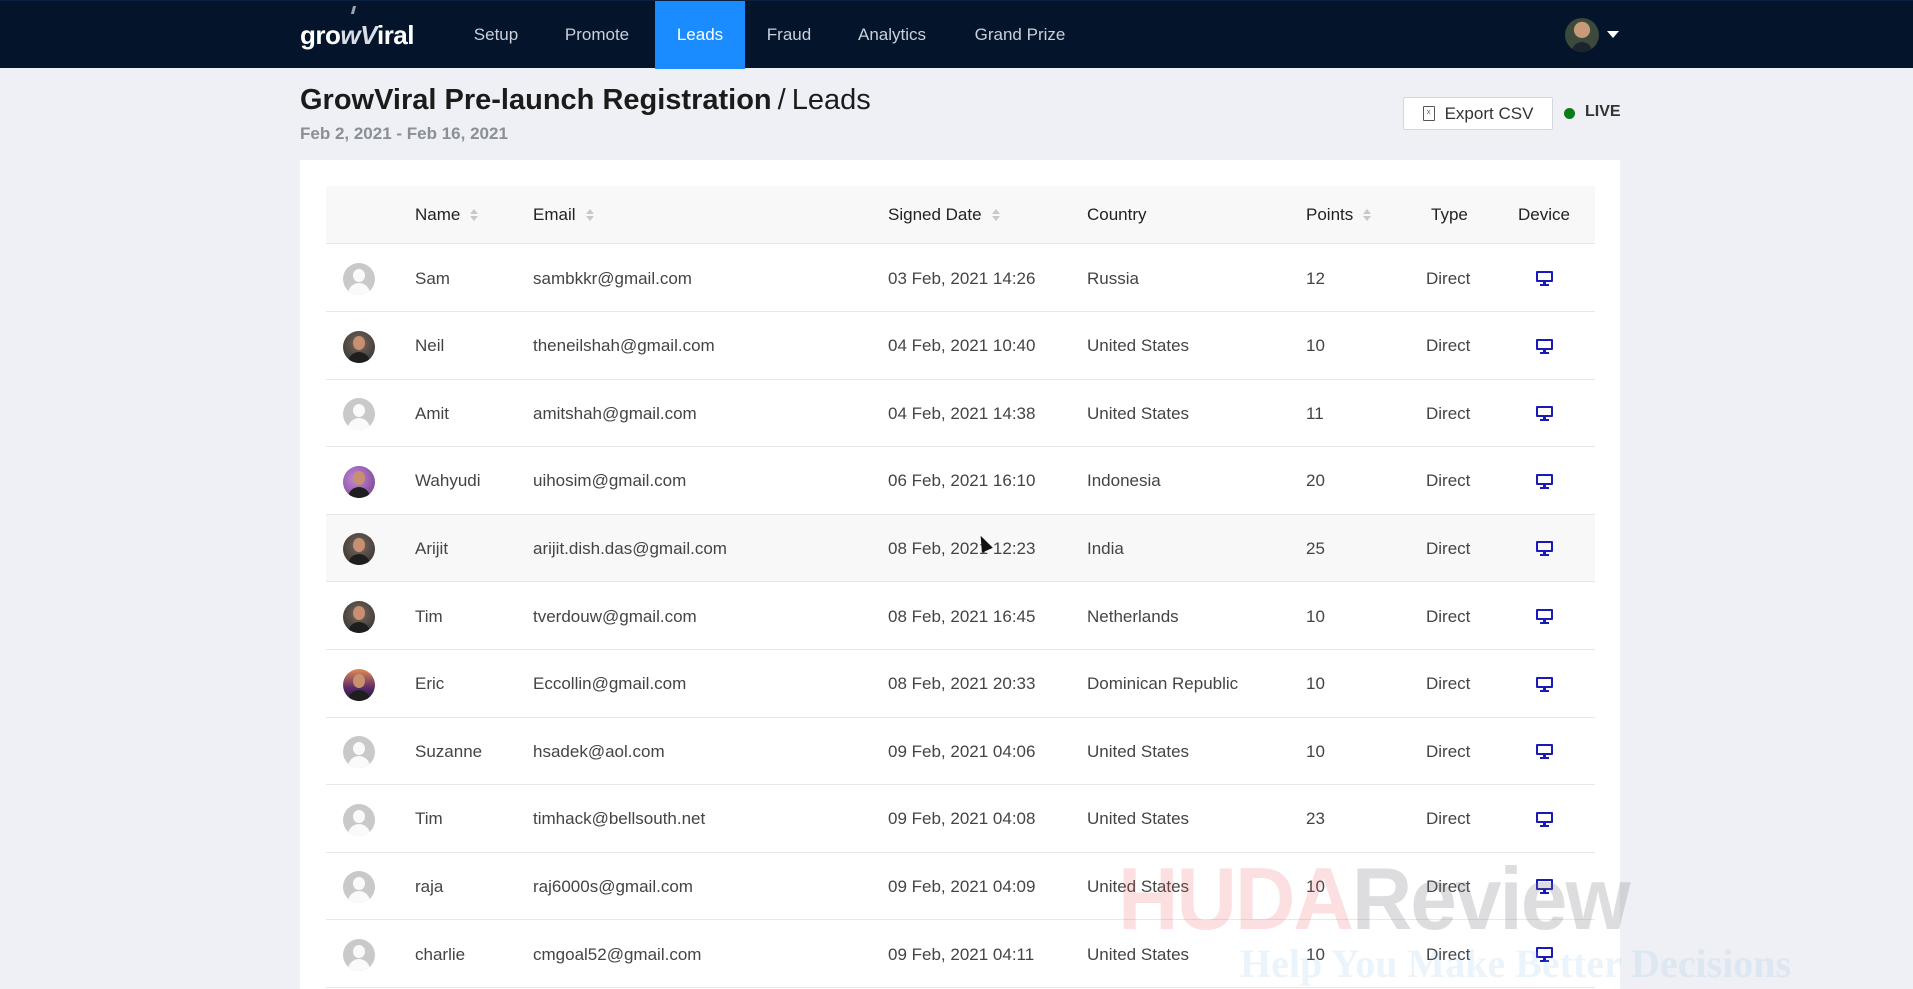 This screenshot has height=989, width=1913. What do you see at coordinates (1449, 215) in the screenshot?
I see `col-type: Type` at bounding box center [1449, 215].